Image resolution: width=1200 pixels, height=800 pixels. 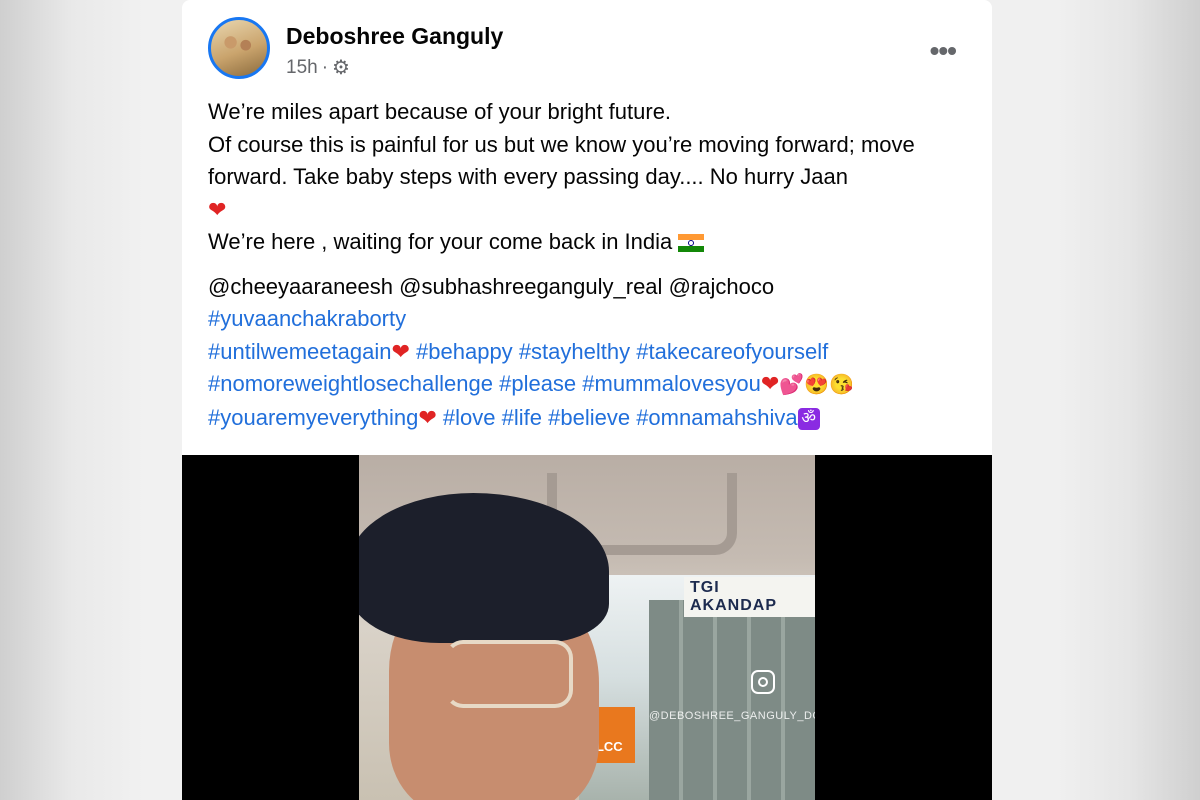 I want to click on author-name: Deboshree Ganguly, so click(x=394, y=36).